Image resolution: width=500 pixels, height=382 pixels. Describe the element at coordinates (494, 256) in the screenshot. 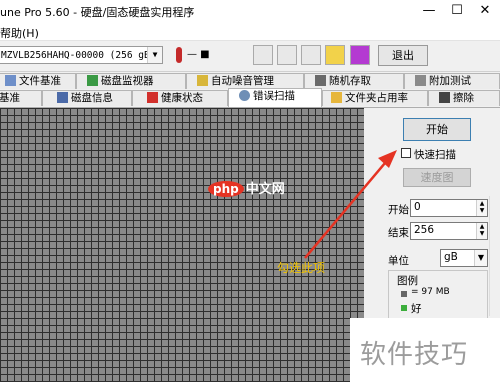

I see `scrollbar` at that location.